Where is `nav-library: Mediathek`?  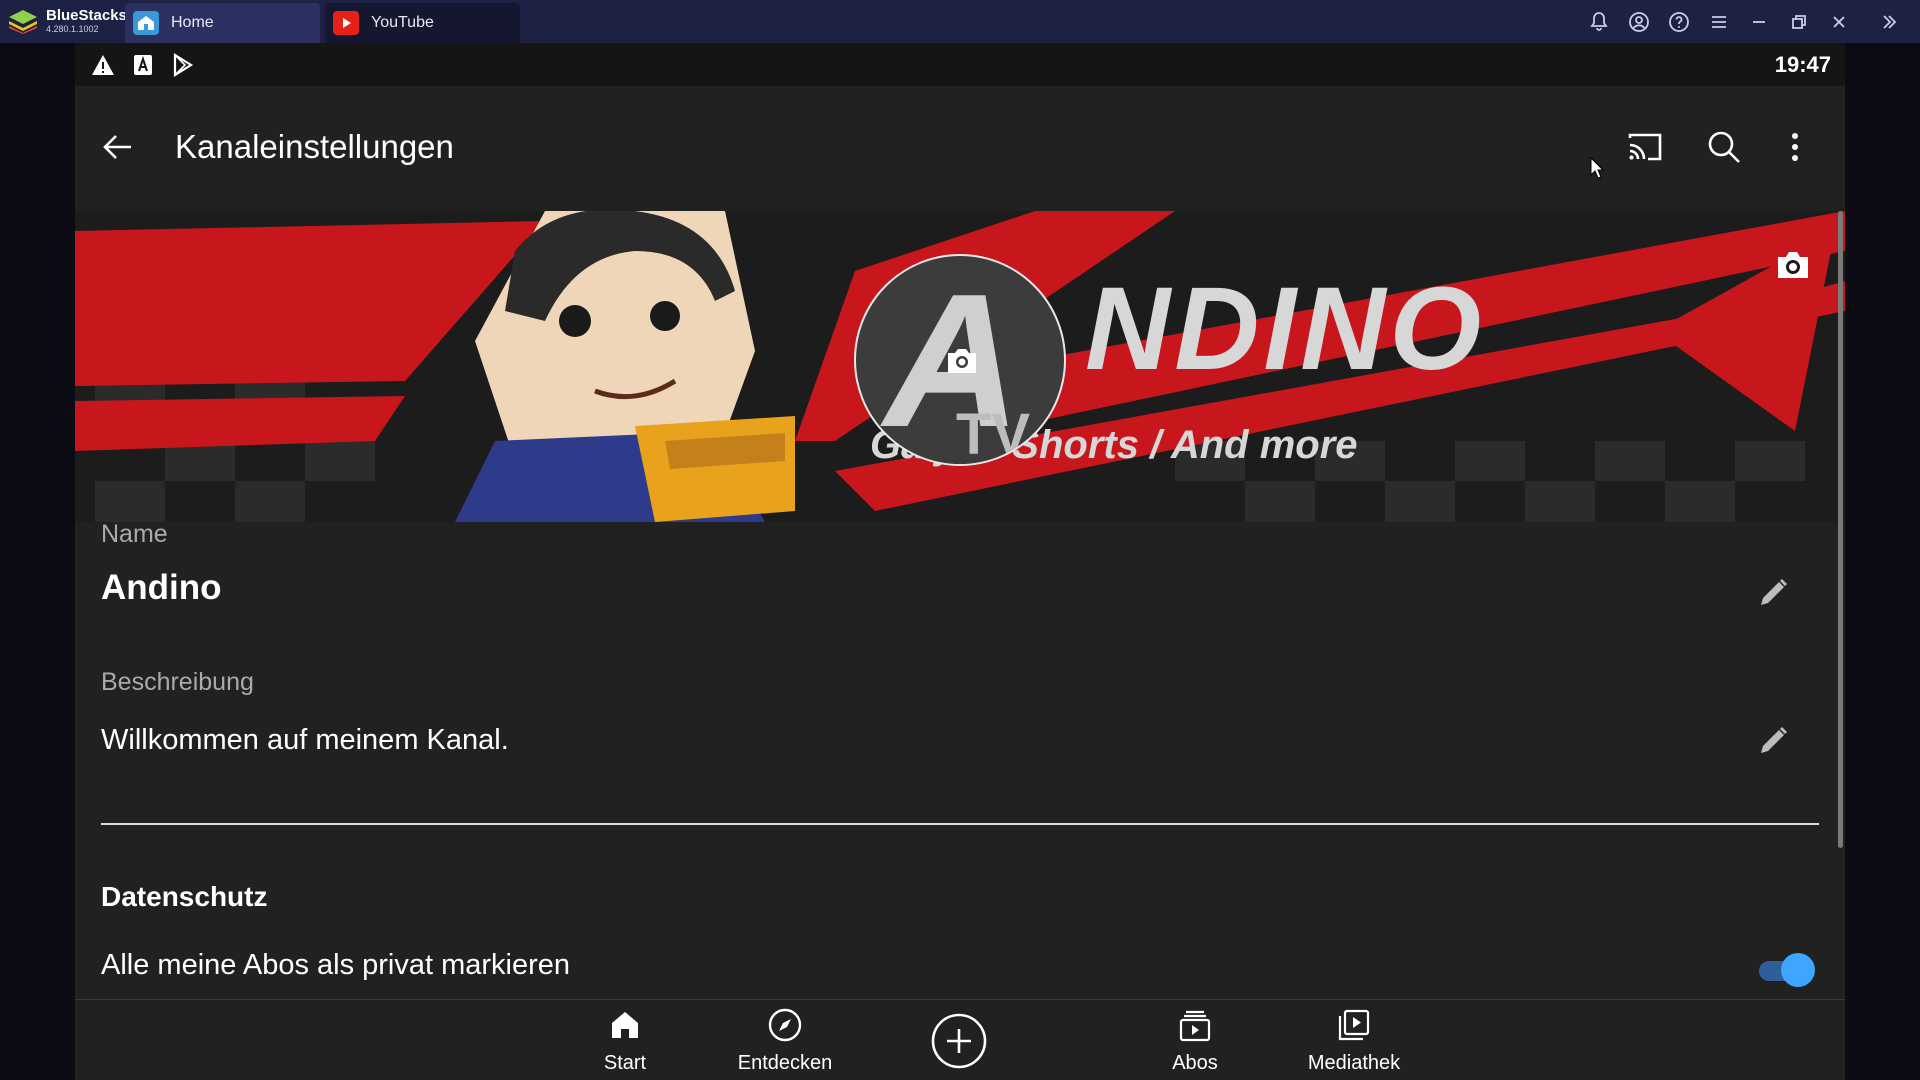 nav-library: Mediathek is located at coordinates (1354, 1040).